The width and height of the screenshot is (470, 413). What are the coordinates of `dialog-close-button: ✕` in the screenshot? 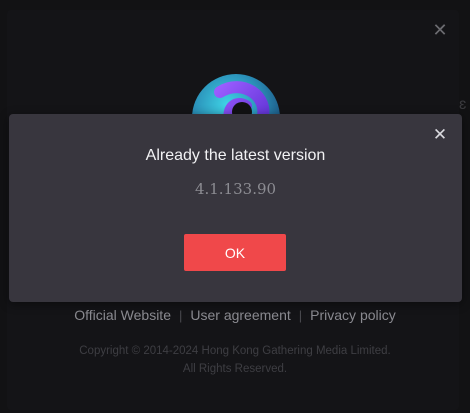 It's located at (440, 135).